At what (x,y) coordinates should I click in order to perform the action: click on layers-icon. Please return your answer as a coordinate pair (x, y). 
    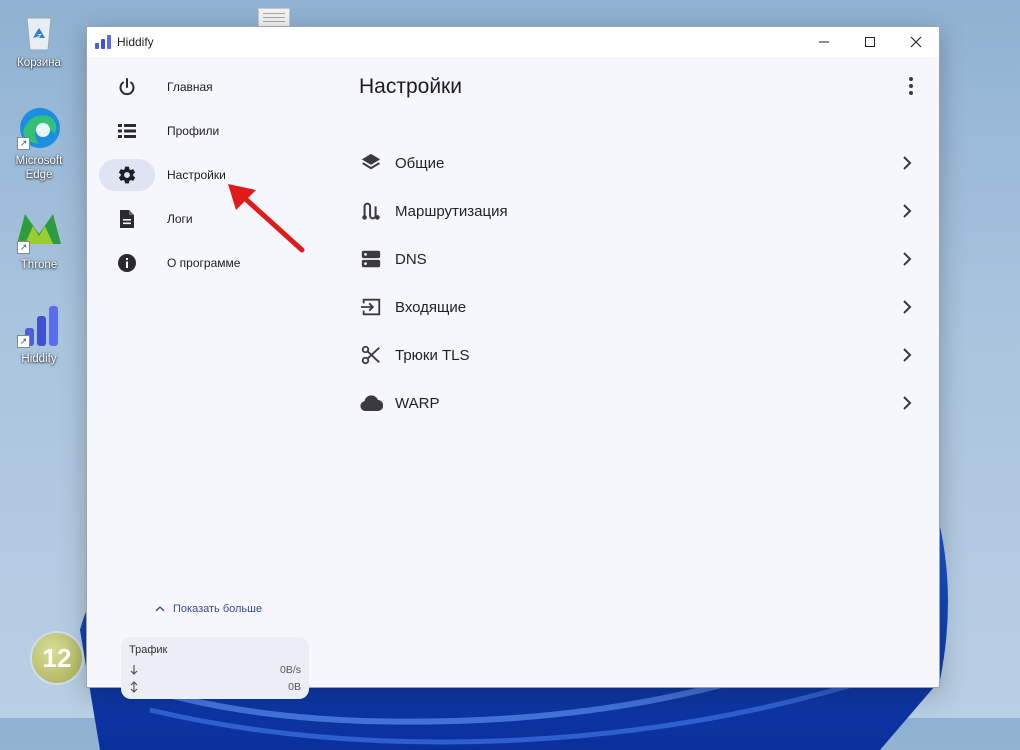
    Looking at the image, I should click on (371, 163).